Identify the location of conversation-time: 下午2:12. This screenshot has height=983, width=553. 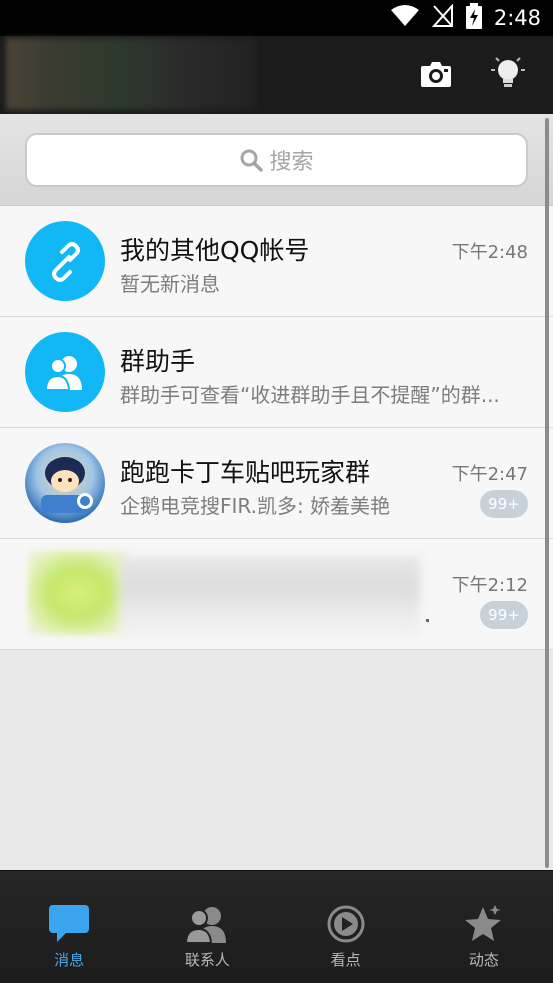
(489, 585).